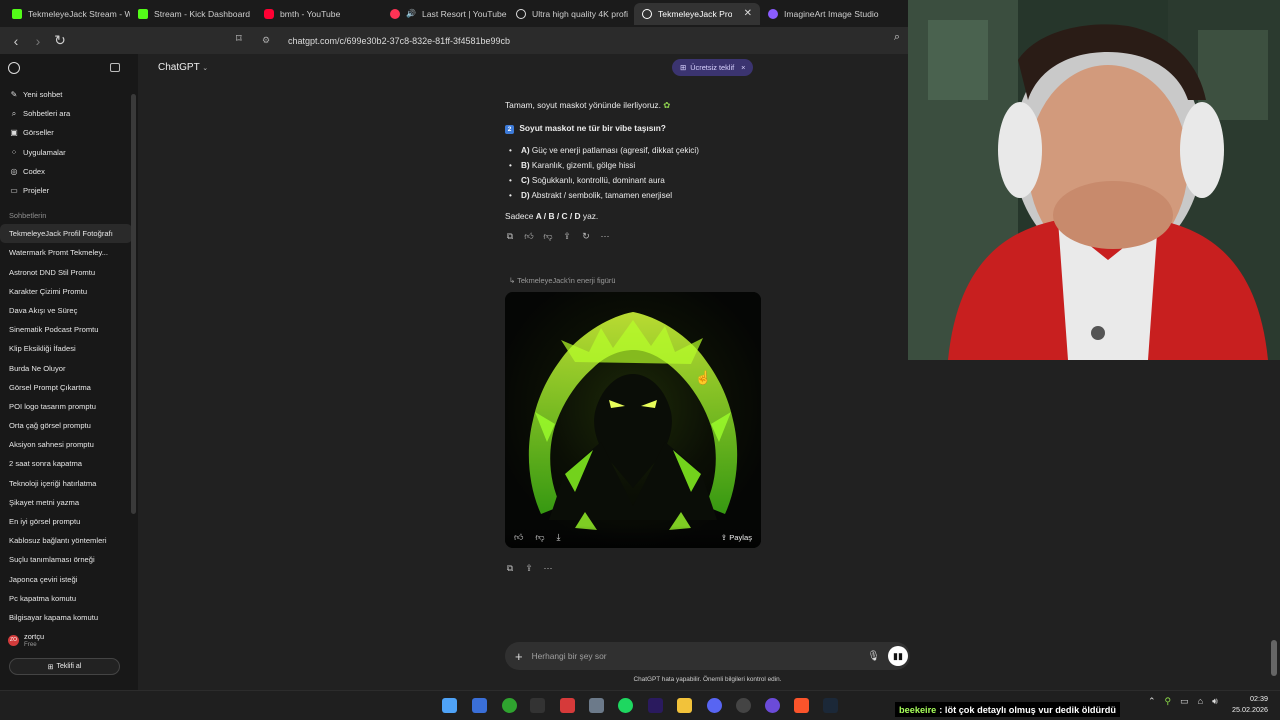 The image size is (1280, 720). What do you see at coordinates (519, 216) in the screenshot?
I see `answer-prefix: Sadece` at bounding box center [519, 216].